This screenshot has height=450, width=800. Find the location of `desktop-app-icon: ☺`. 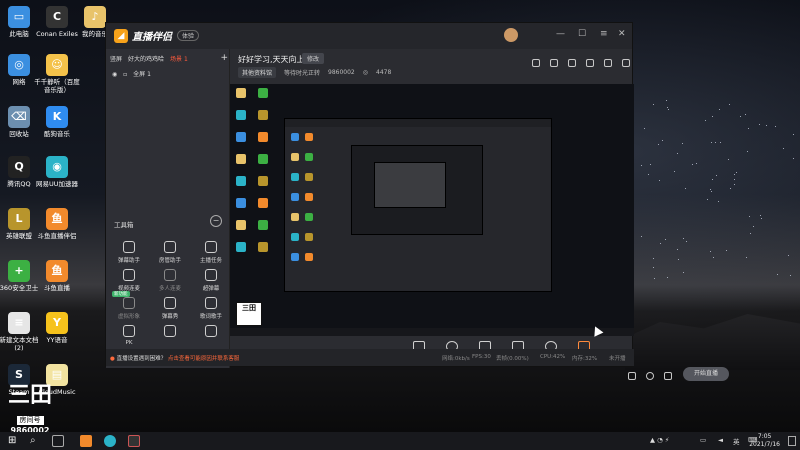

desktop-app-icon: ☺ is located at coordinates (57, 65).